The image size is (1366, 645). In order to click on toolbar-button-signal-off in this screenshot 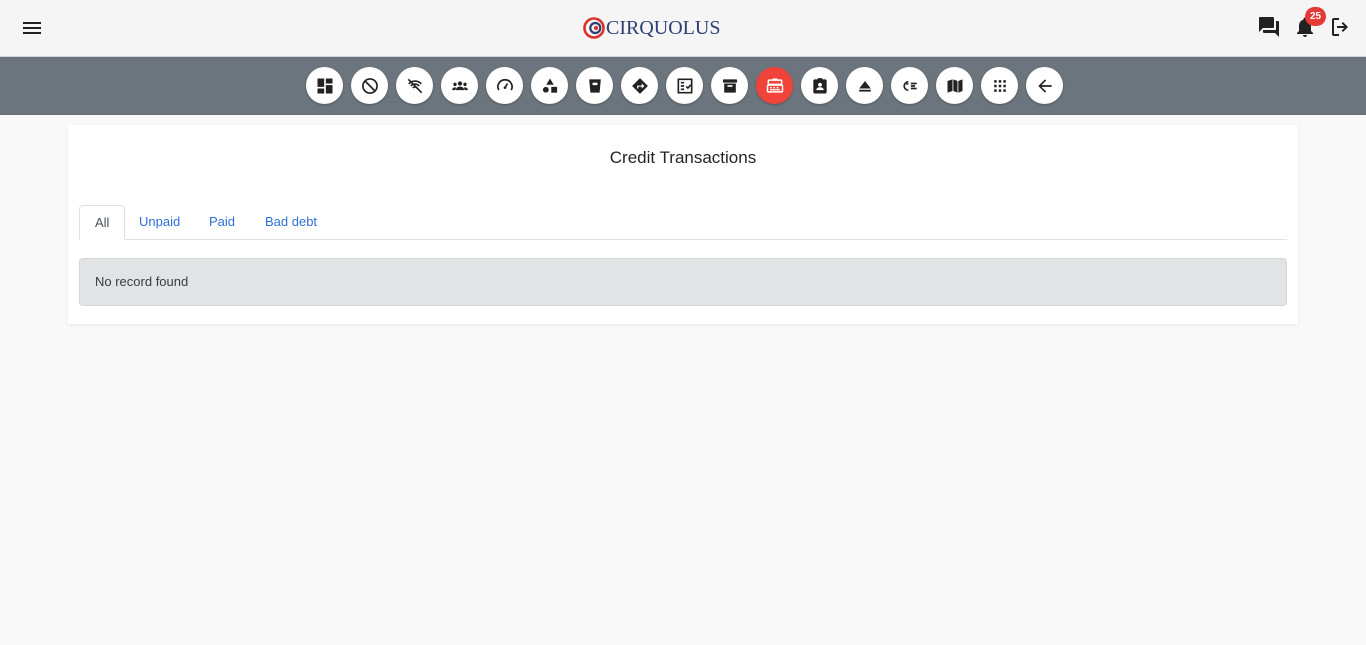, I will do `click(414, 85)`.